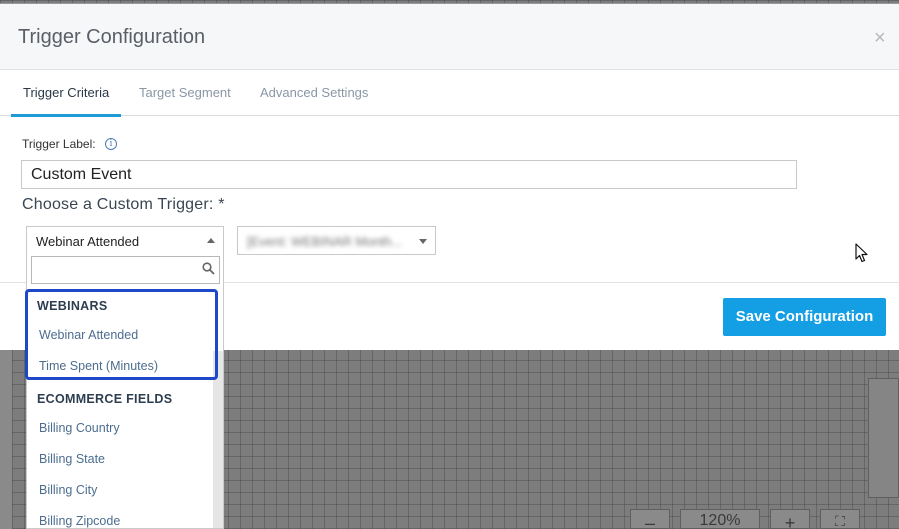 The width and height of the screenshot is (899, 529). What do you see at coordinates (72, 306) in the screenshot?
I see `group-header-webinars: WEBINARS` at bounding box center [72, 306].